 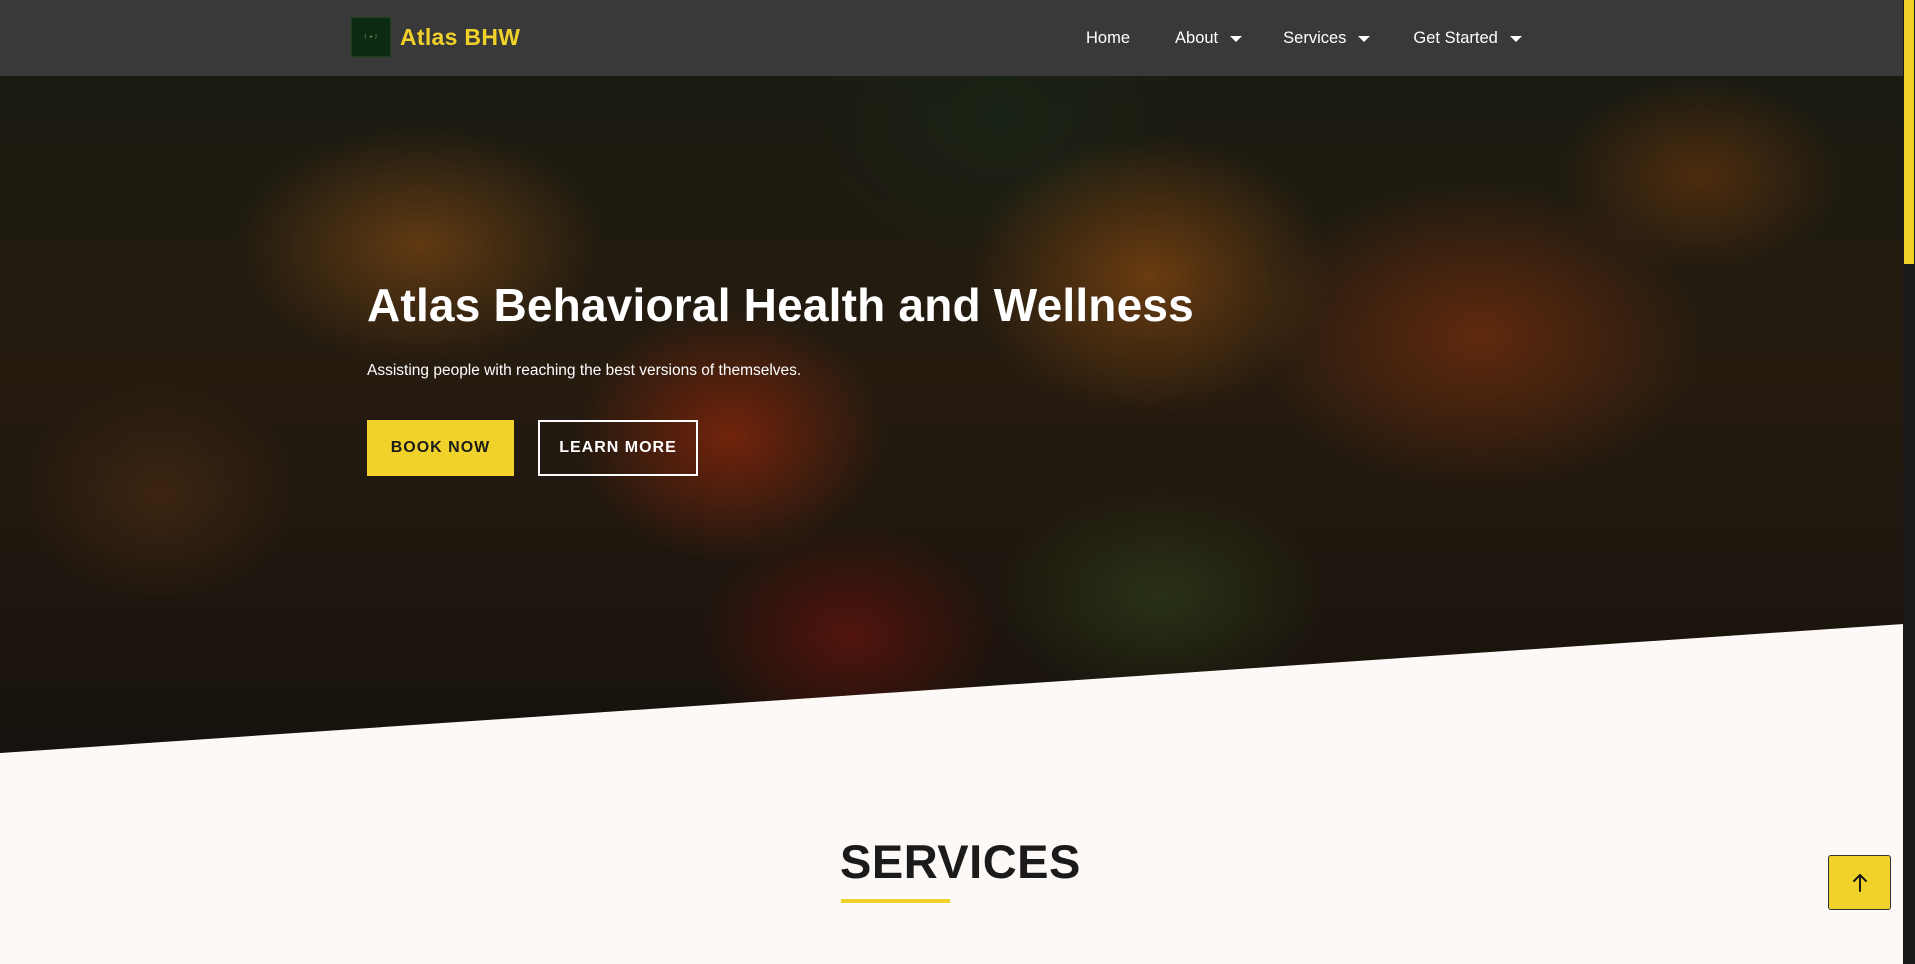 I want to click on main-nav: Home About Services Get Started, so click(x=1304, y=38).